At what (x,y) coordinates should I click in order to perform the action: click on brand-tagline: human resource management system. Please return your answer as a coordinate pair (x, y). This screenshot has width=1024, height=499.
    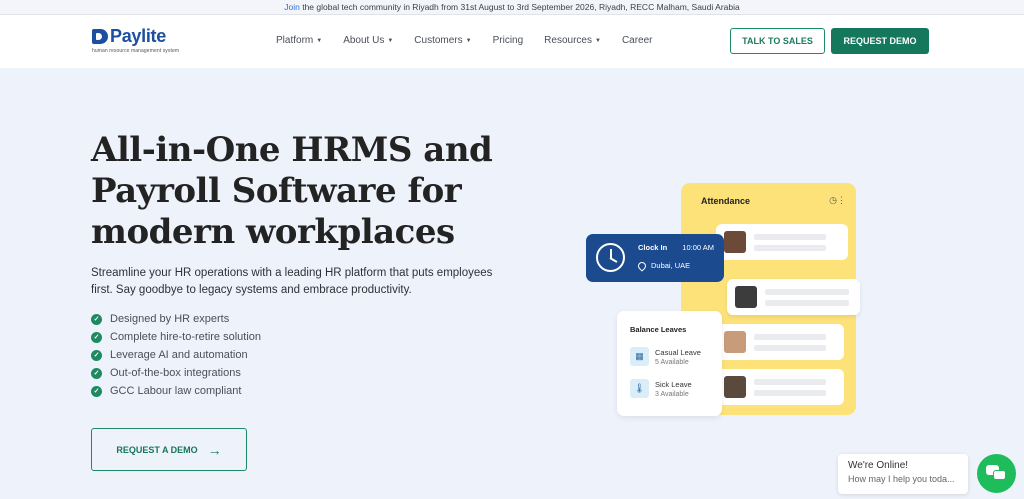
    Looking at the image, I should click on (136, 51).